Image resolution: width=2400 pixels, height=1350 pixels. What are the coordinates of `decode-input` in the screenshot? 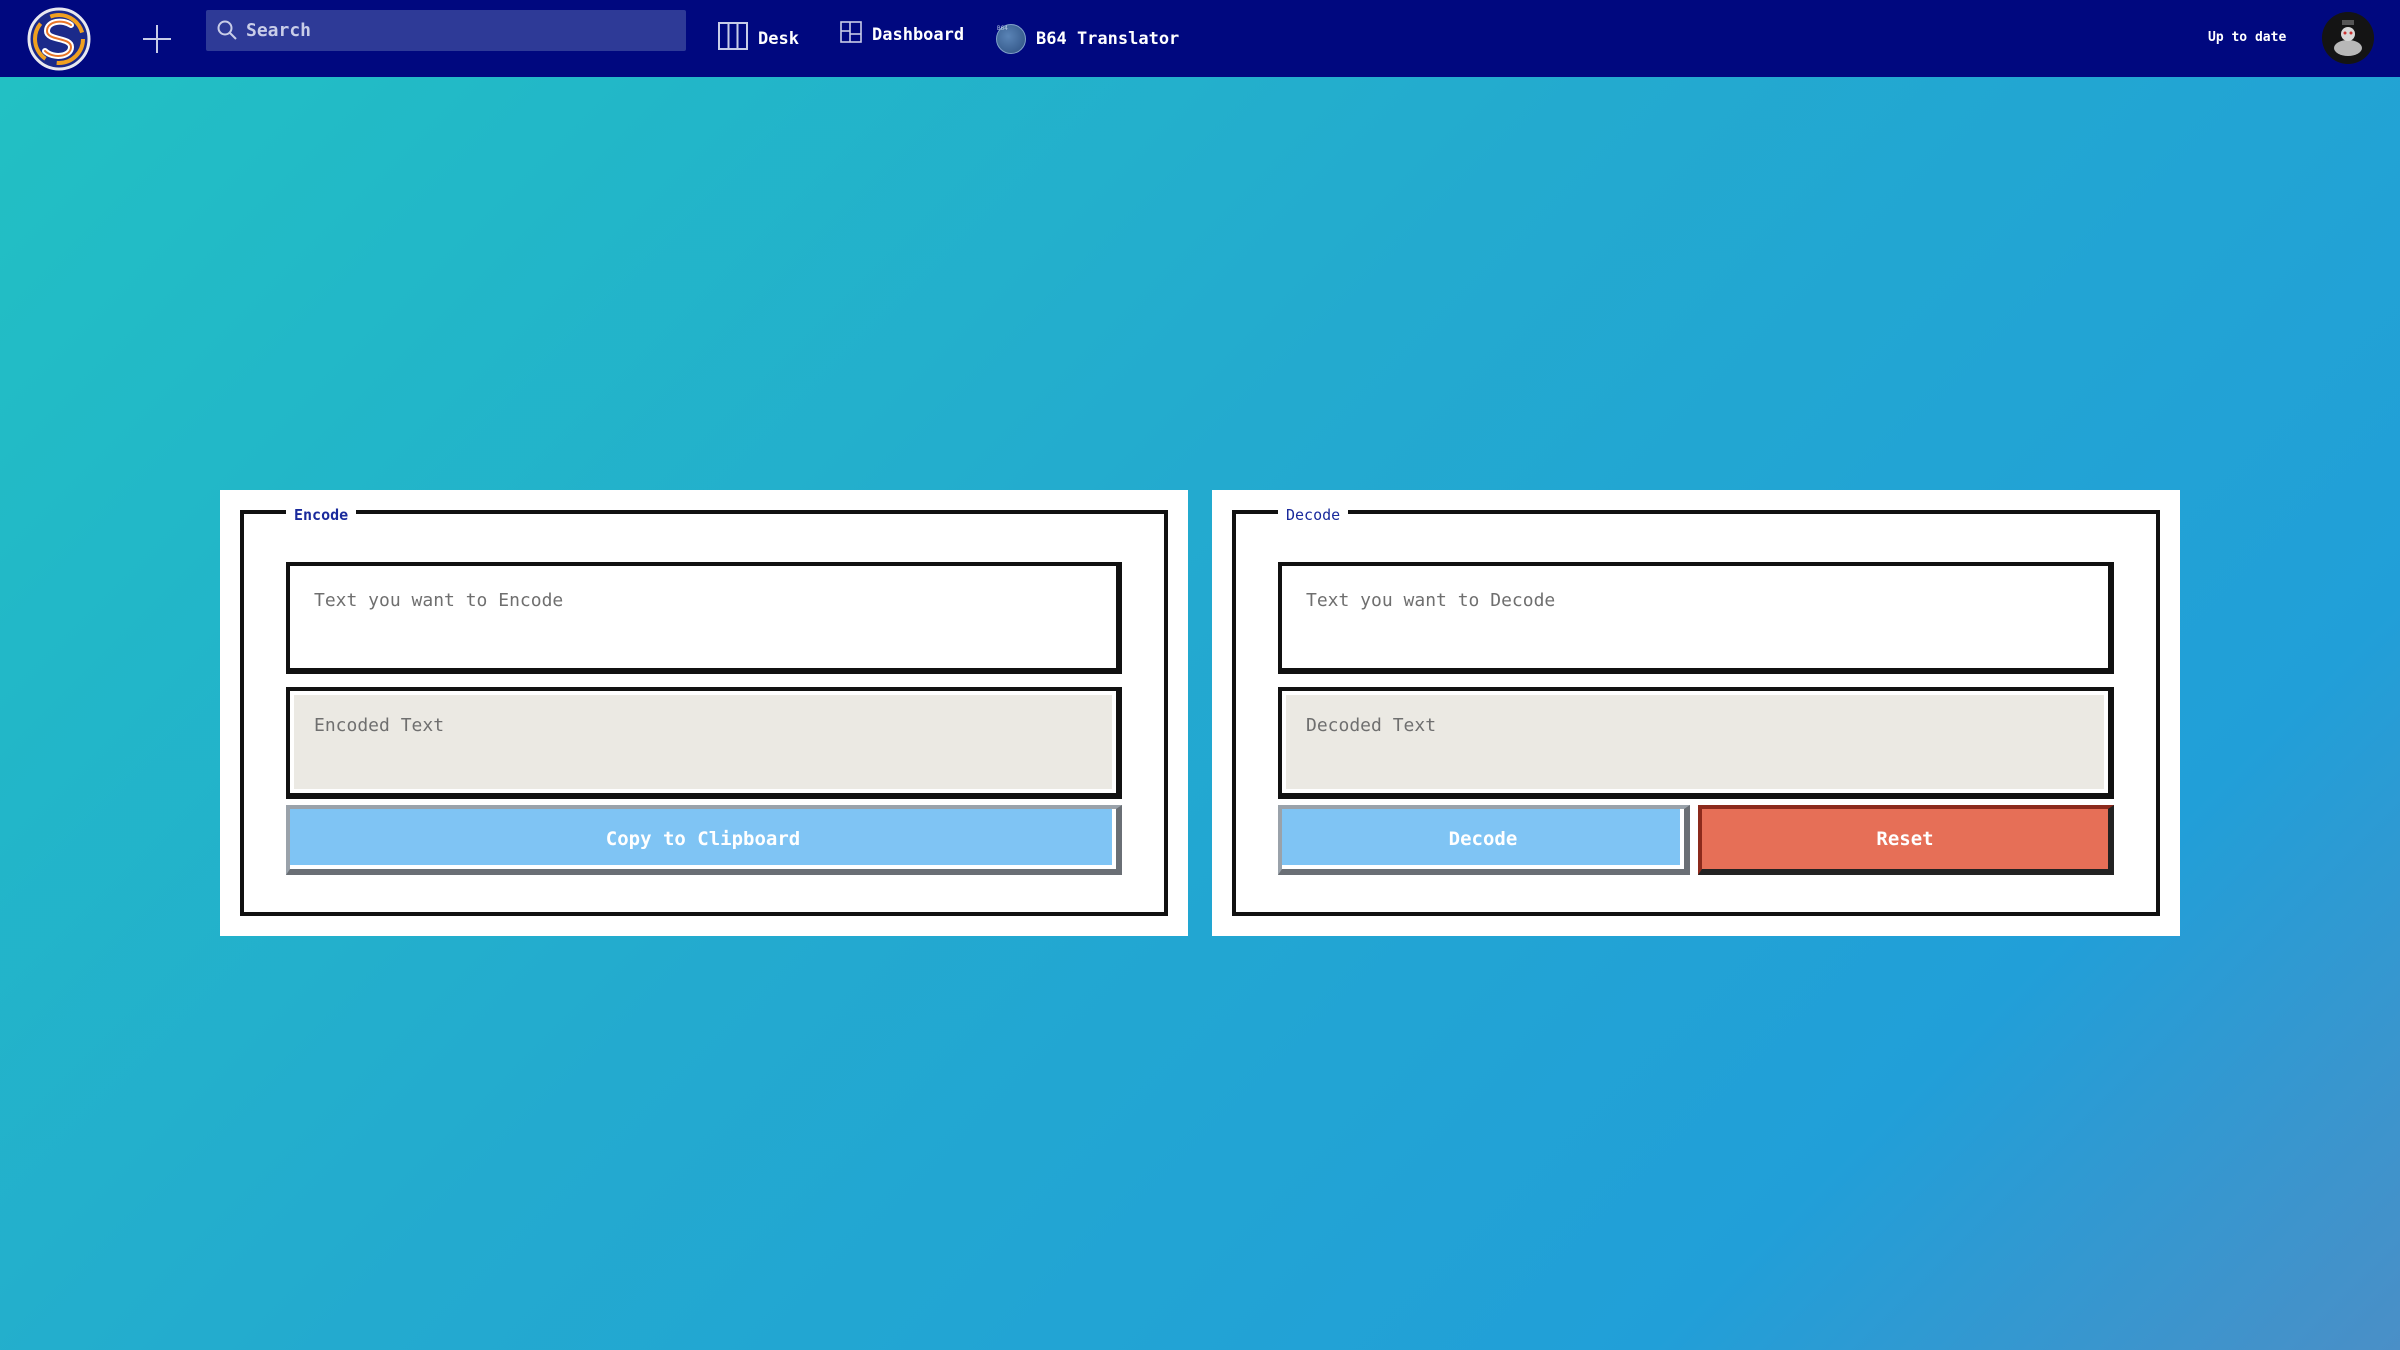 It's located at (1696, 618).